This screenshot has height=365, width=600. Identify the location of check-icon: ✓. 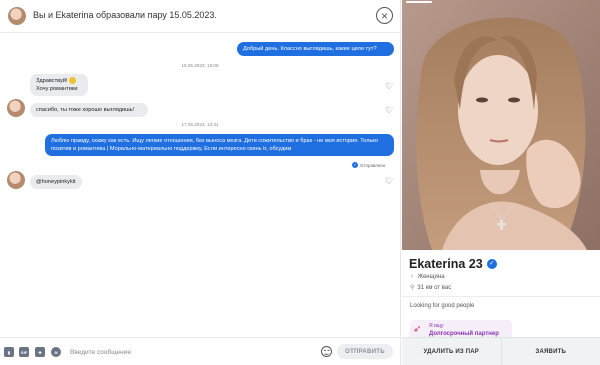
(355, 165).